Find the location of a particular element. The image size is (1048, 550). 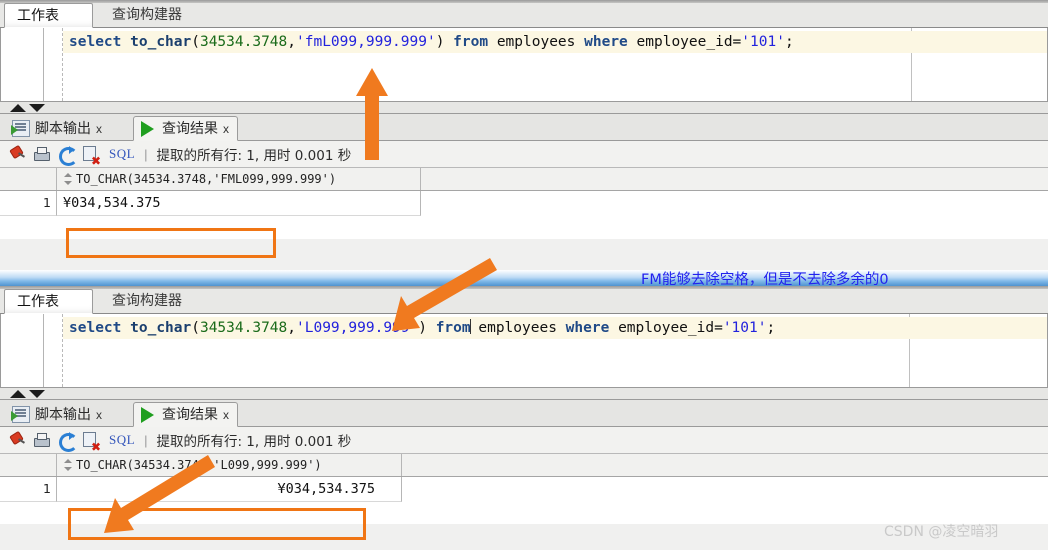

sql-number-2: 34534.3748 is located at coordinates (243, 328).